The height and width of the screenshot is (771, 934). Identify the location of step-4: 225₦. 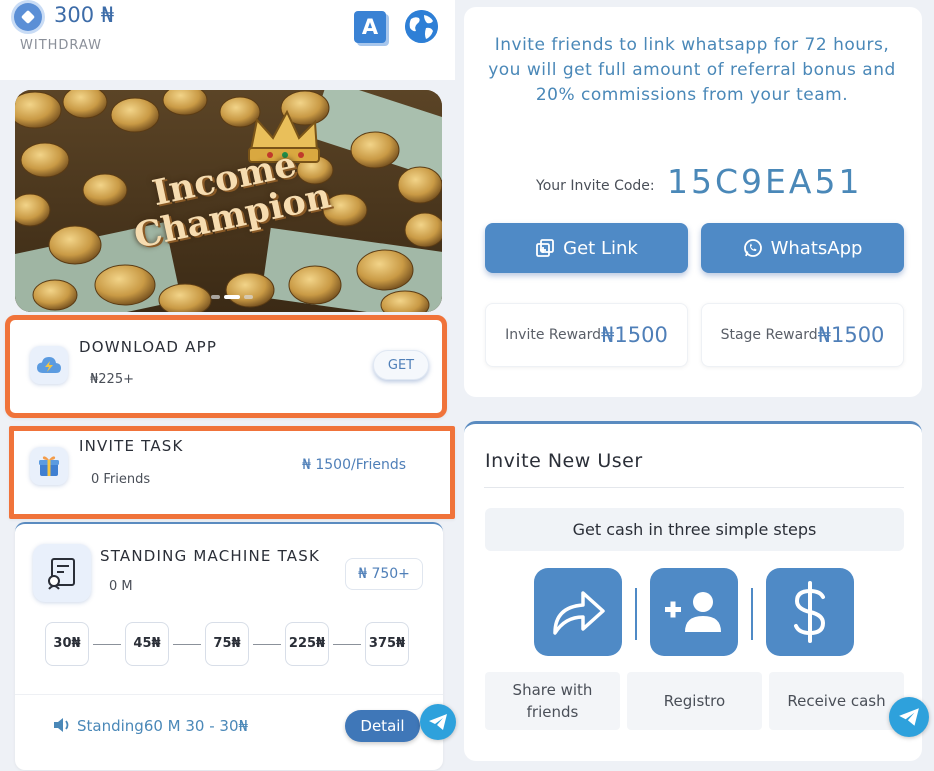
(307, 644).